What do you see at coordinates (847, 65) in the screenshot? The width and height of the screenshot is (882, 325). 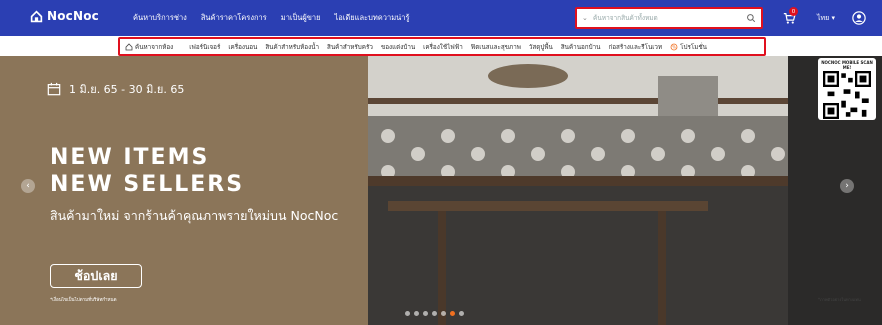 I see `qr-label: NOCNOC MOBILE SCAN ME!` at bounding box center [847, 65].